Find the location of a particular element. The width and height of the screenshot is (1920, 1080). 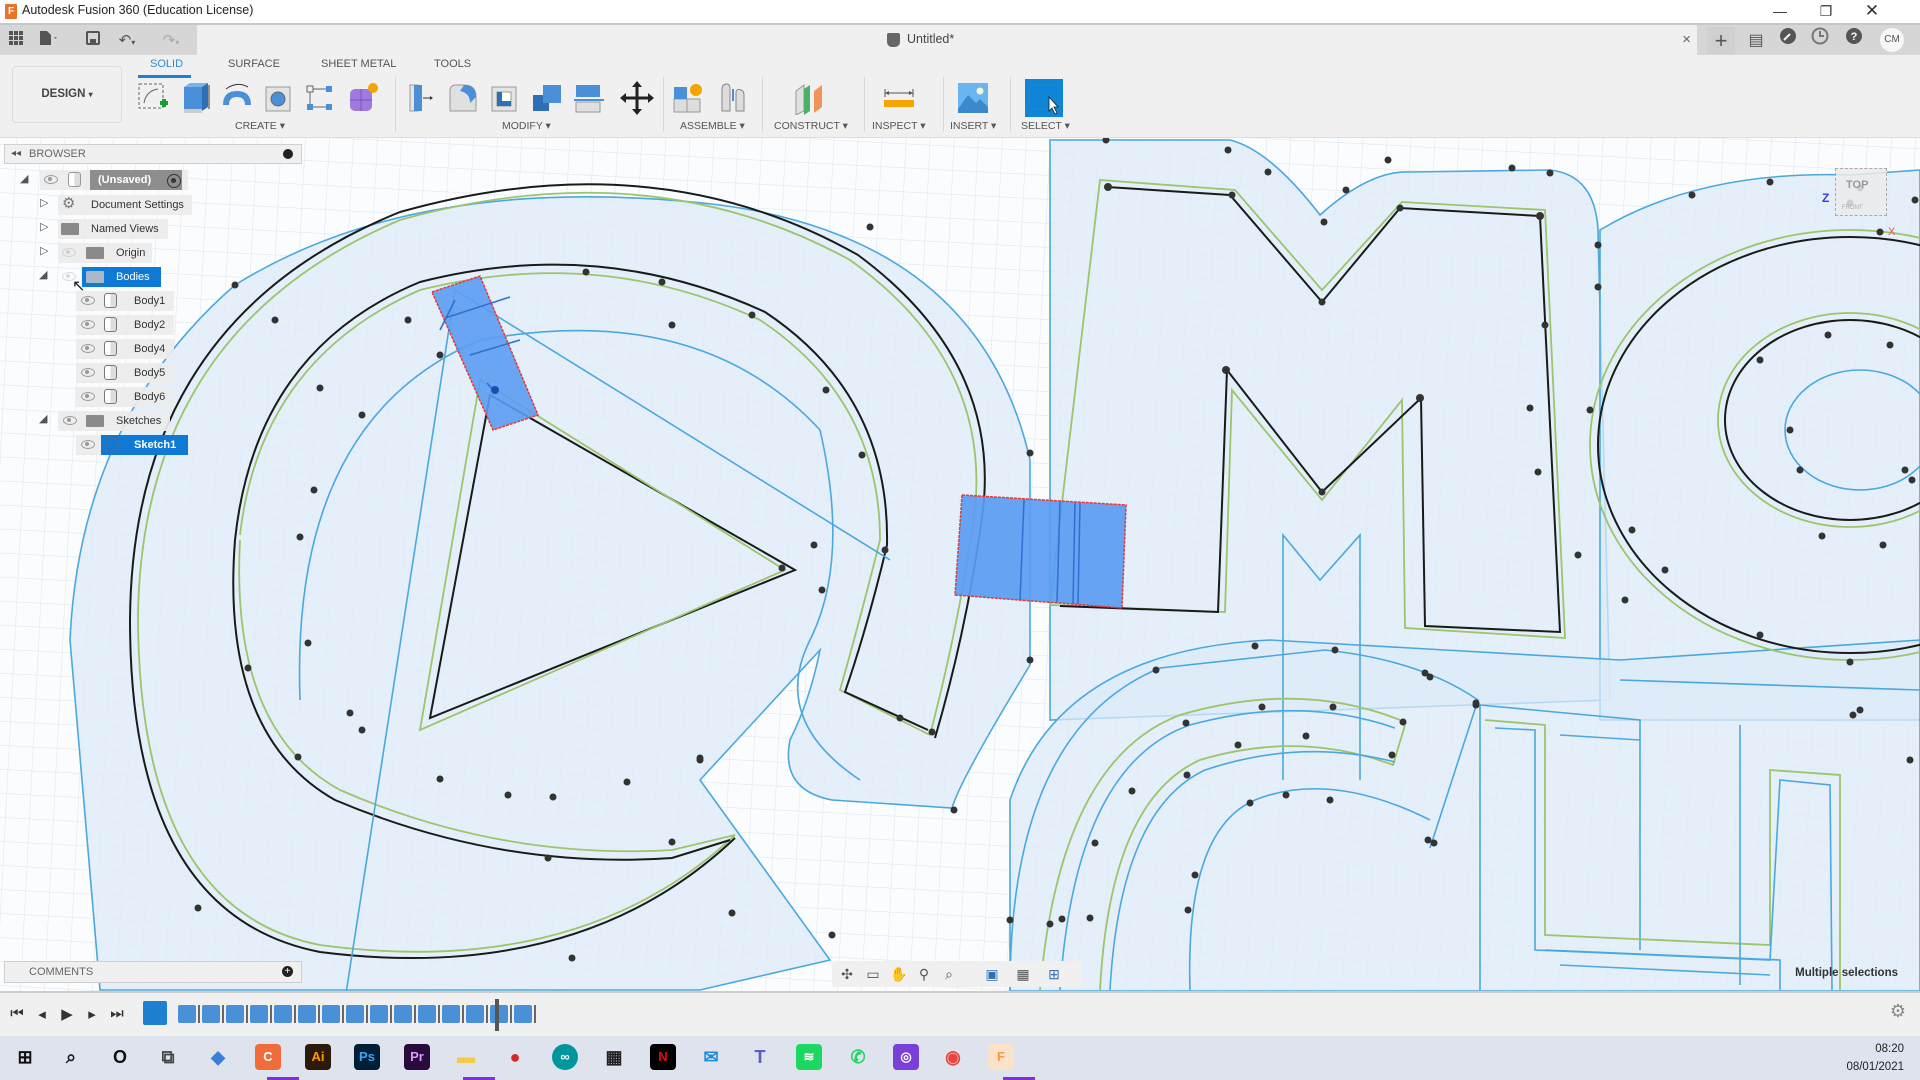

close-tab-button: × is located at coordinates (1686, 39).